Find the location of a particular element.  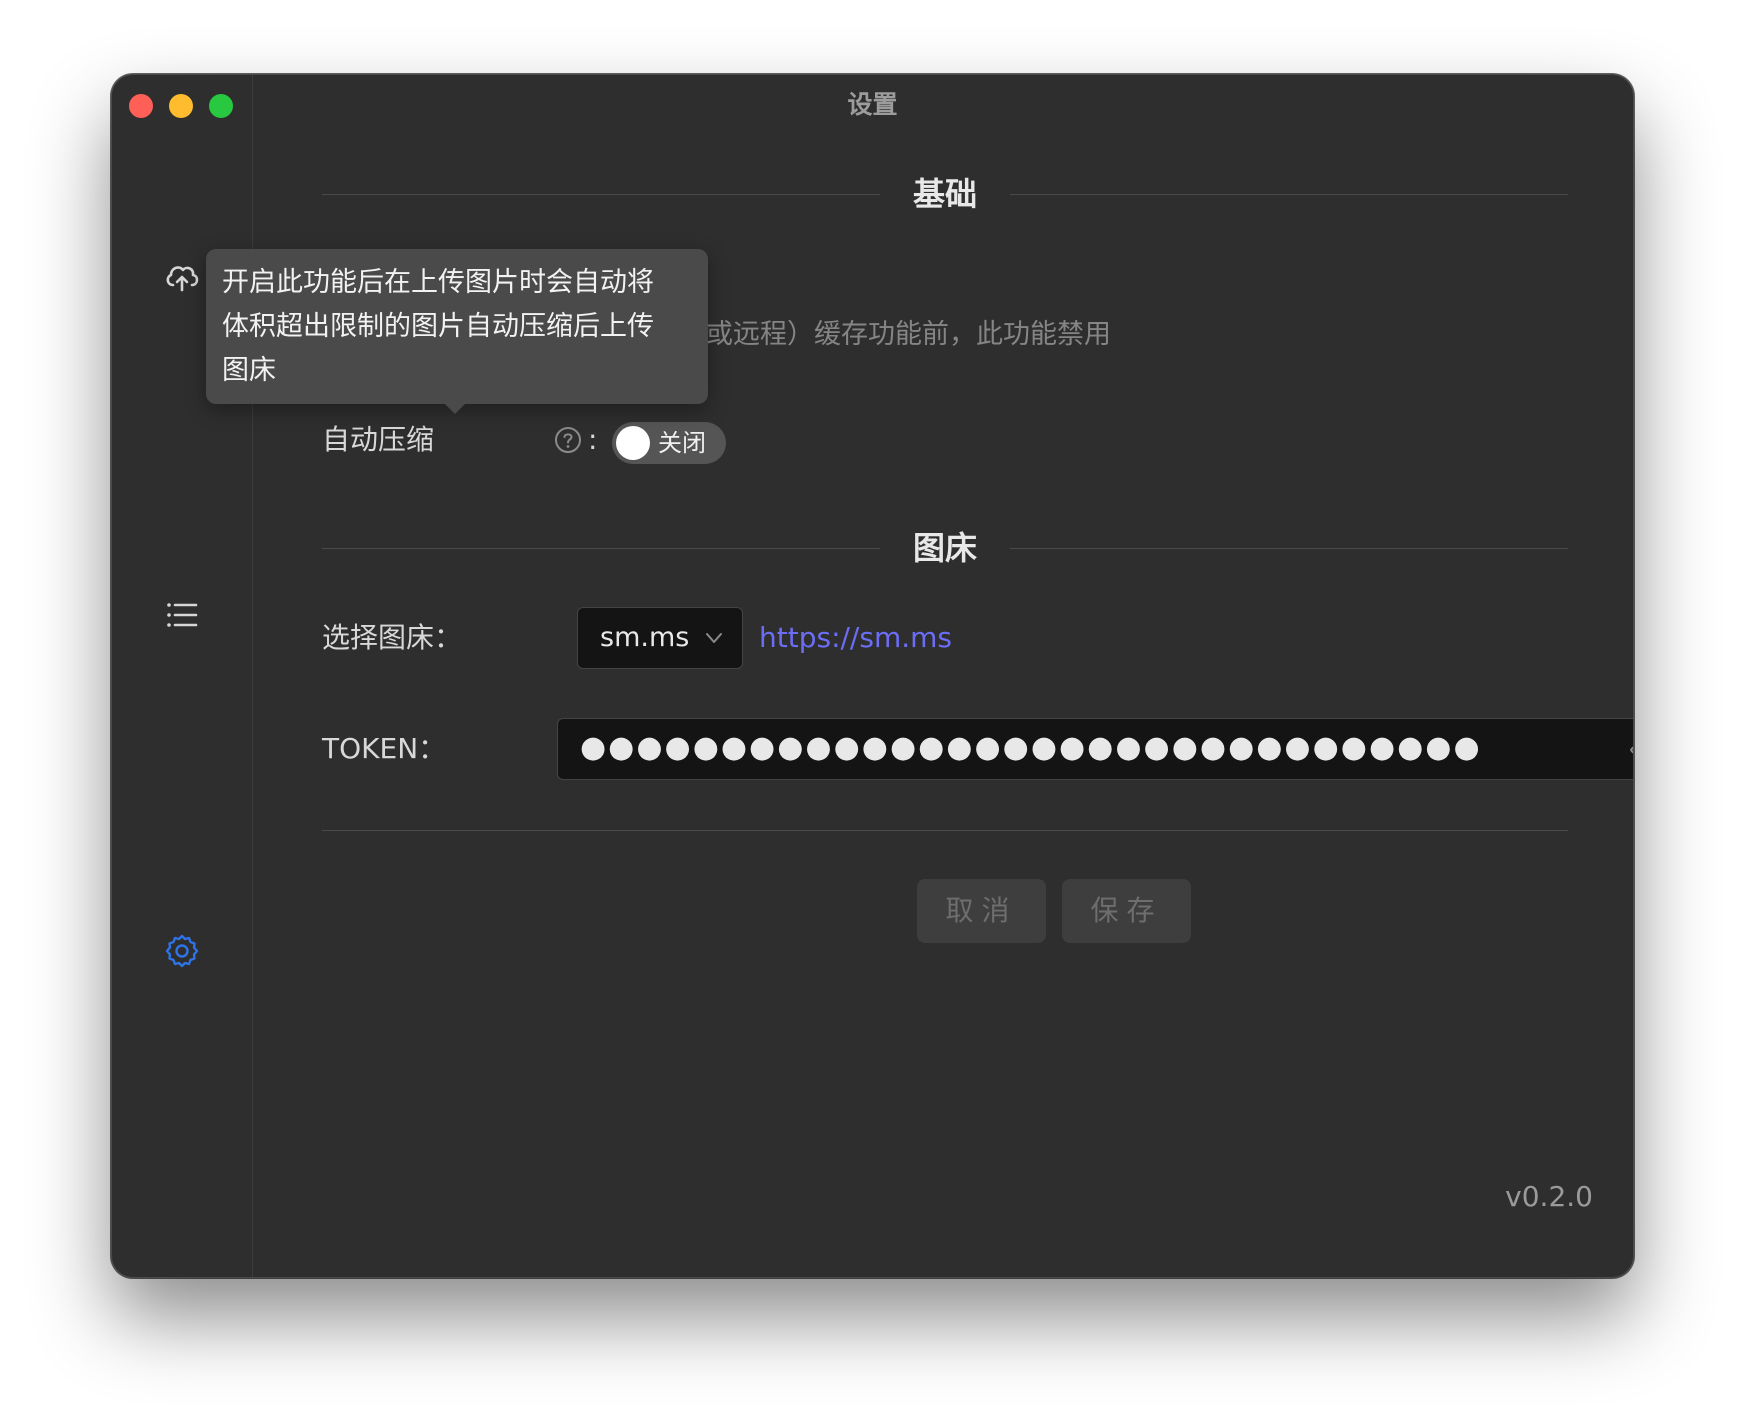

cloud-upload-icon is located at coordinates (182, 279).